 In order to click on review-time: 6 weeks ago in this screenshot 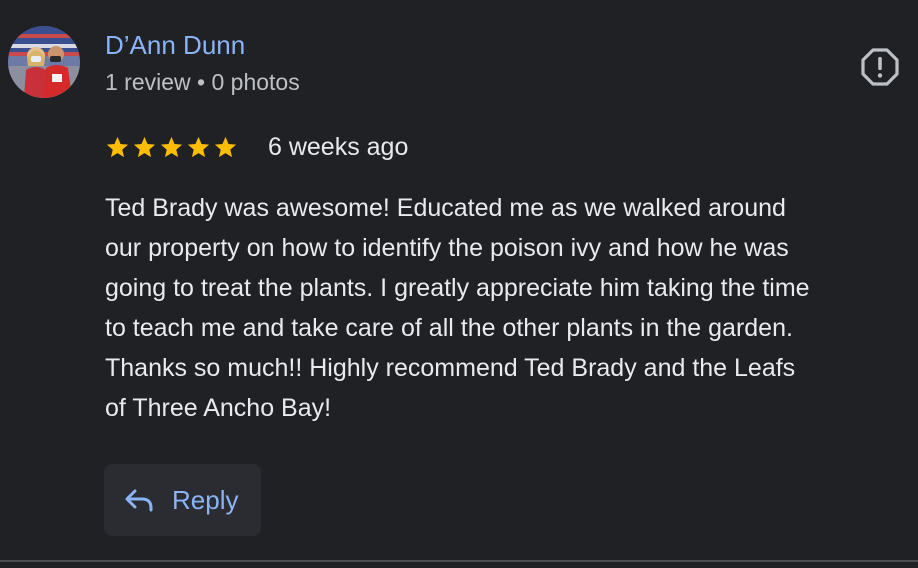, I will do `click(338, 147)`.